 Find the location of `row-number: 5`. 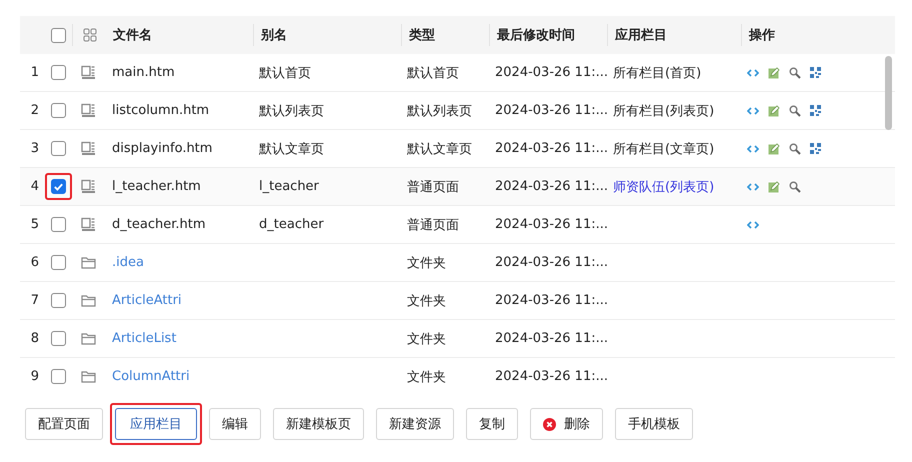

row-number: 5 is located at coordinates (34, 224).